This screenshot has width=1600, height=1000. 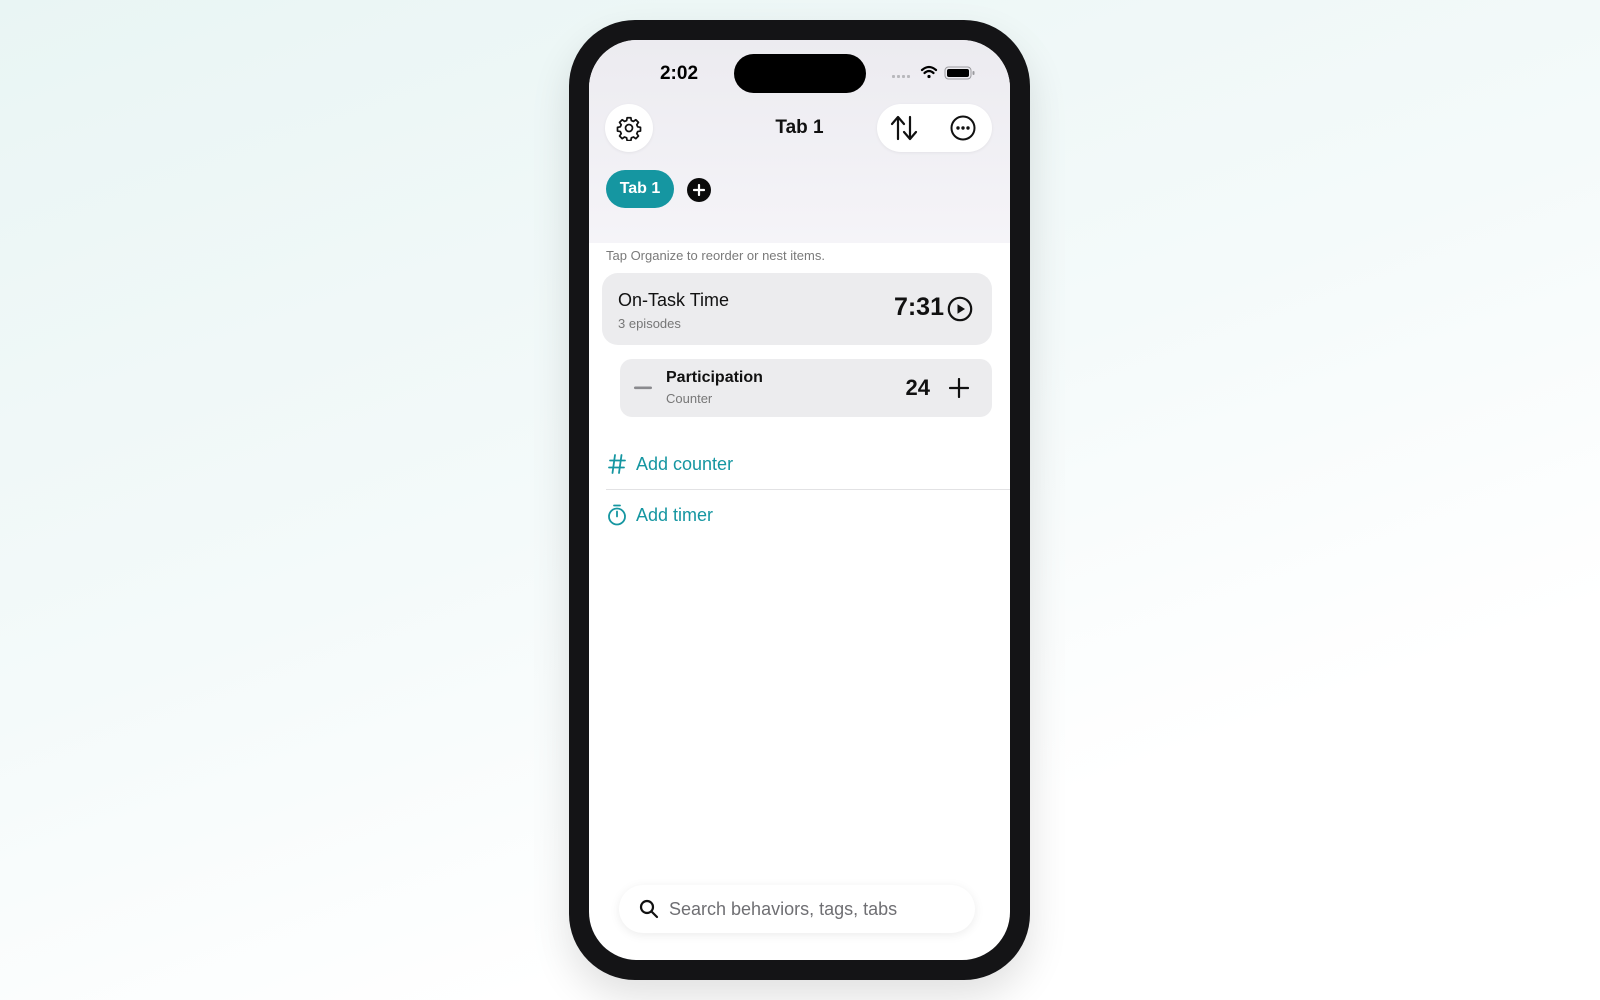 What do you see at coordinates (674, 300) in the screenshot?
I see `timer-item-title: On-Task Time` at bounding box center [674, 300].